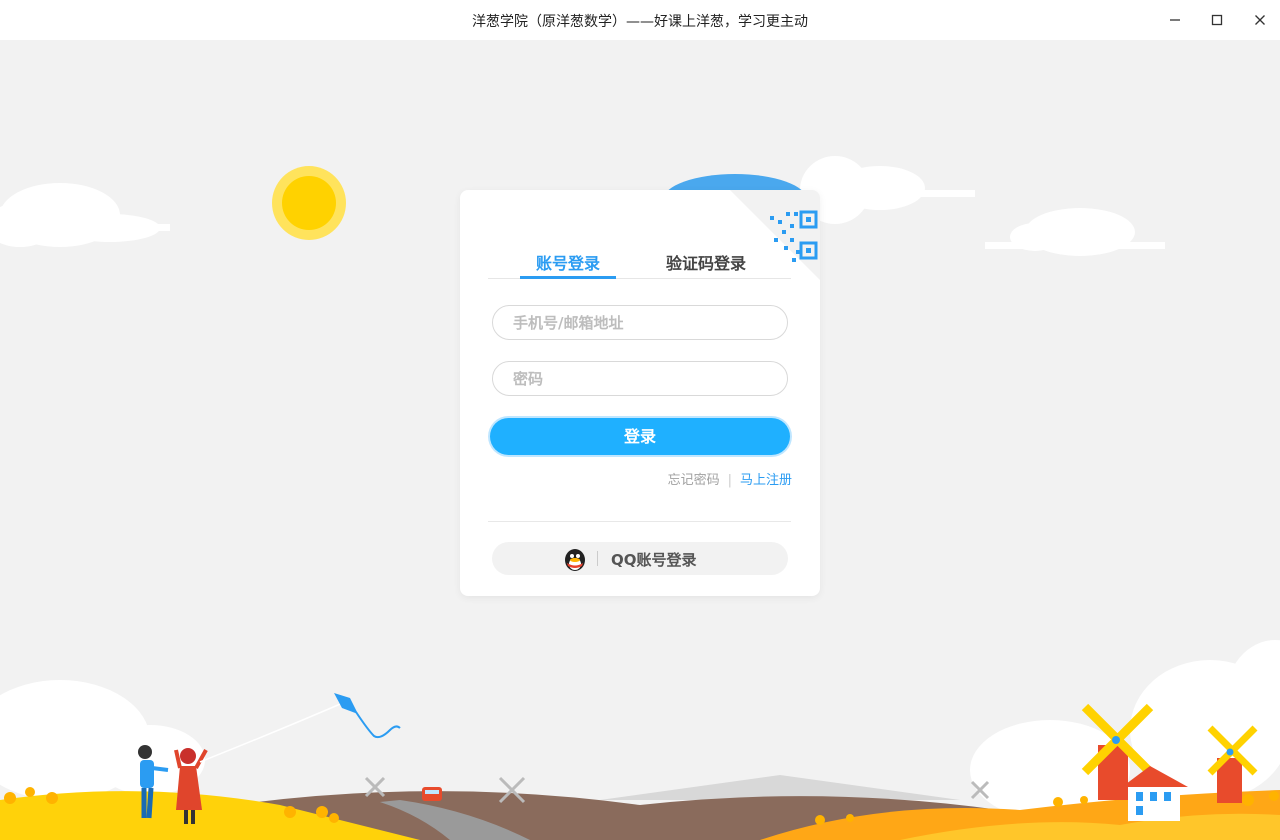 The height and width of the screenshot is (840, 1280). I want to click on account-links: 忘记密码 | 马上注册, so click(730, 478).